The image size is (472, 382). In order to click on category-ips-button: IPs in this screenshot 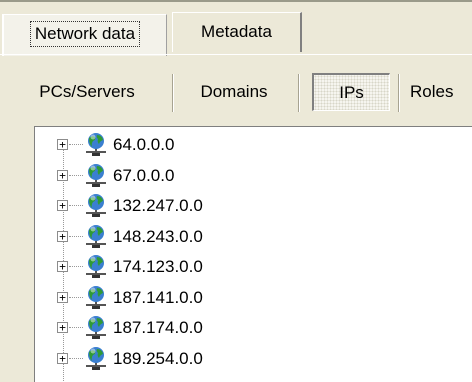, I will do `click(351, 92)`.